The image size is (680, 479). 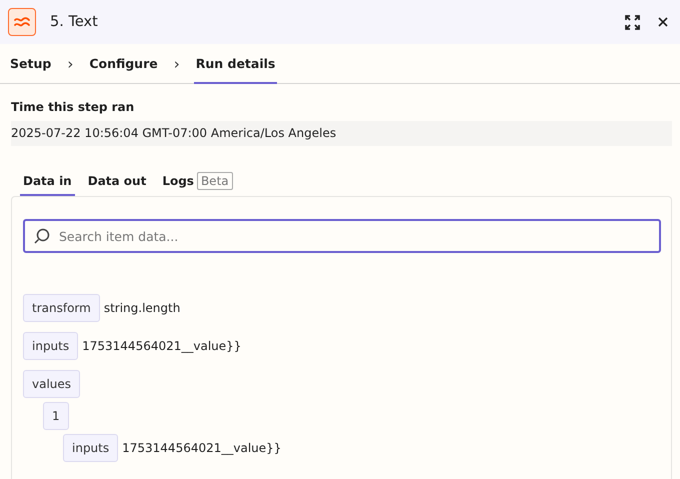 What do you see at coordinates (22, 22) in the screenshot?
I see `app-logo` at bounding box center [22, 22].